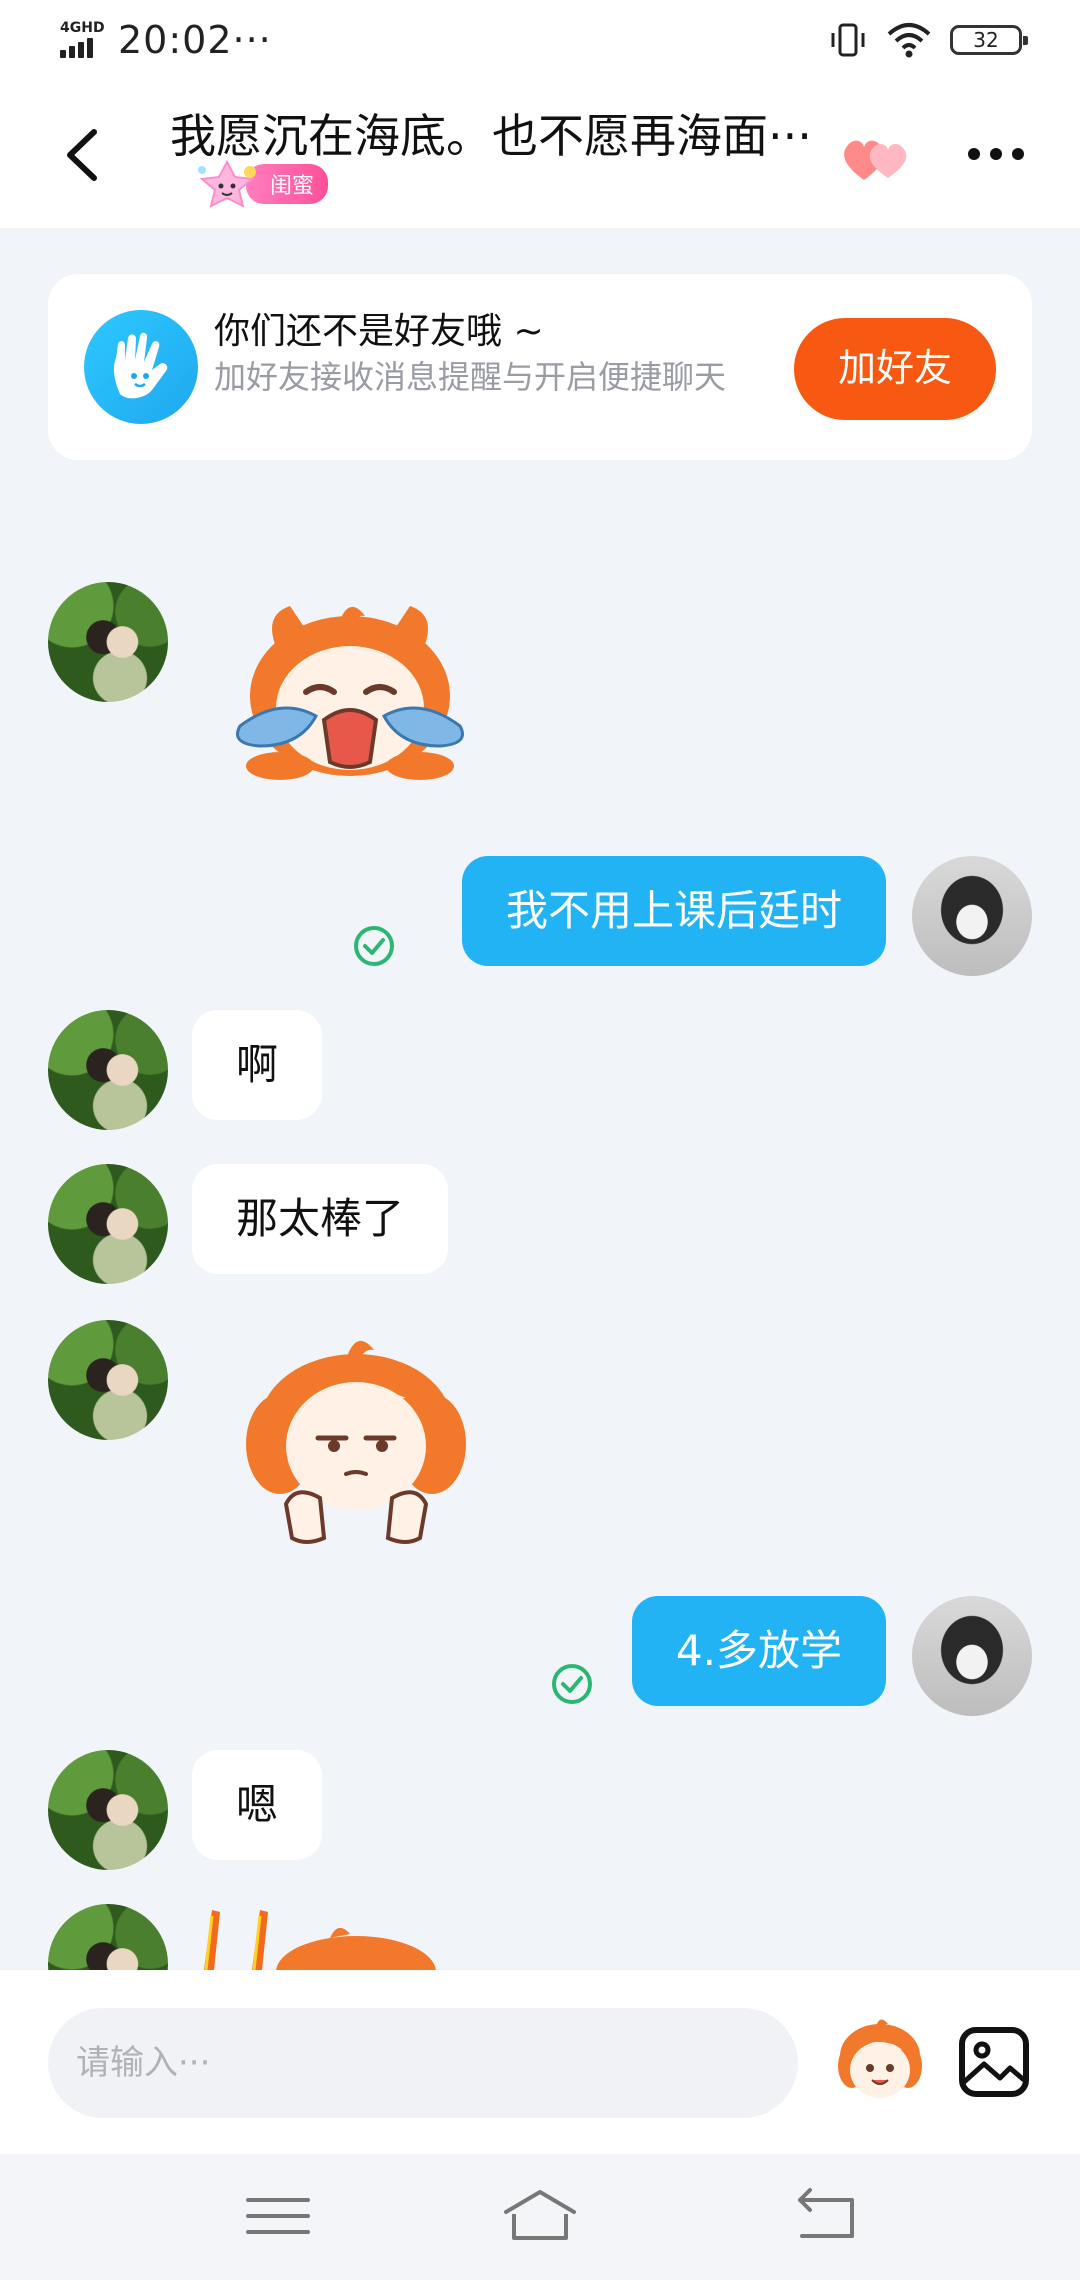 The image size is (1080, 2280). What do you see at coordinates (423, 2063) in the screenshot?
I see `message-input` at bounding box center [423, 2063].